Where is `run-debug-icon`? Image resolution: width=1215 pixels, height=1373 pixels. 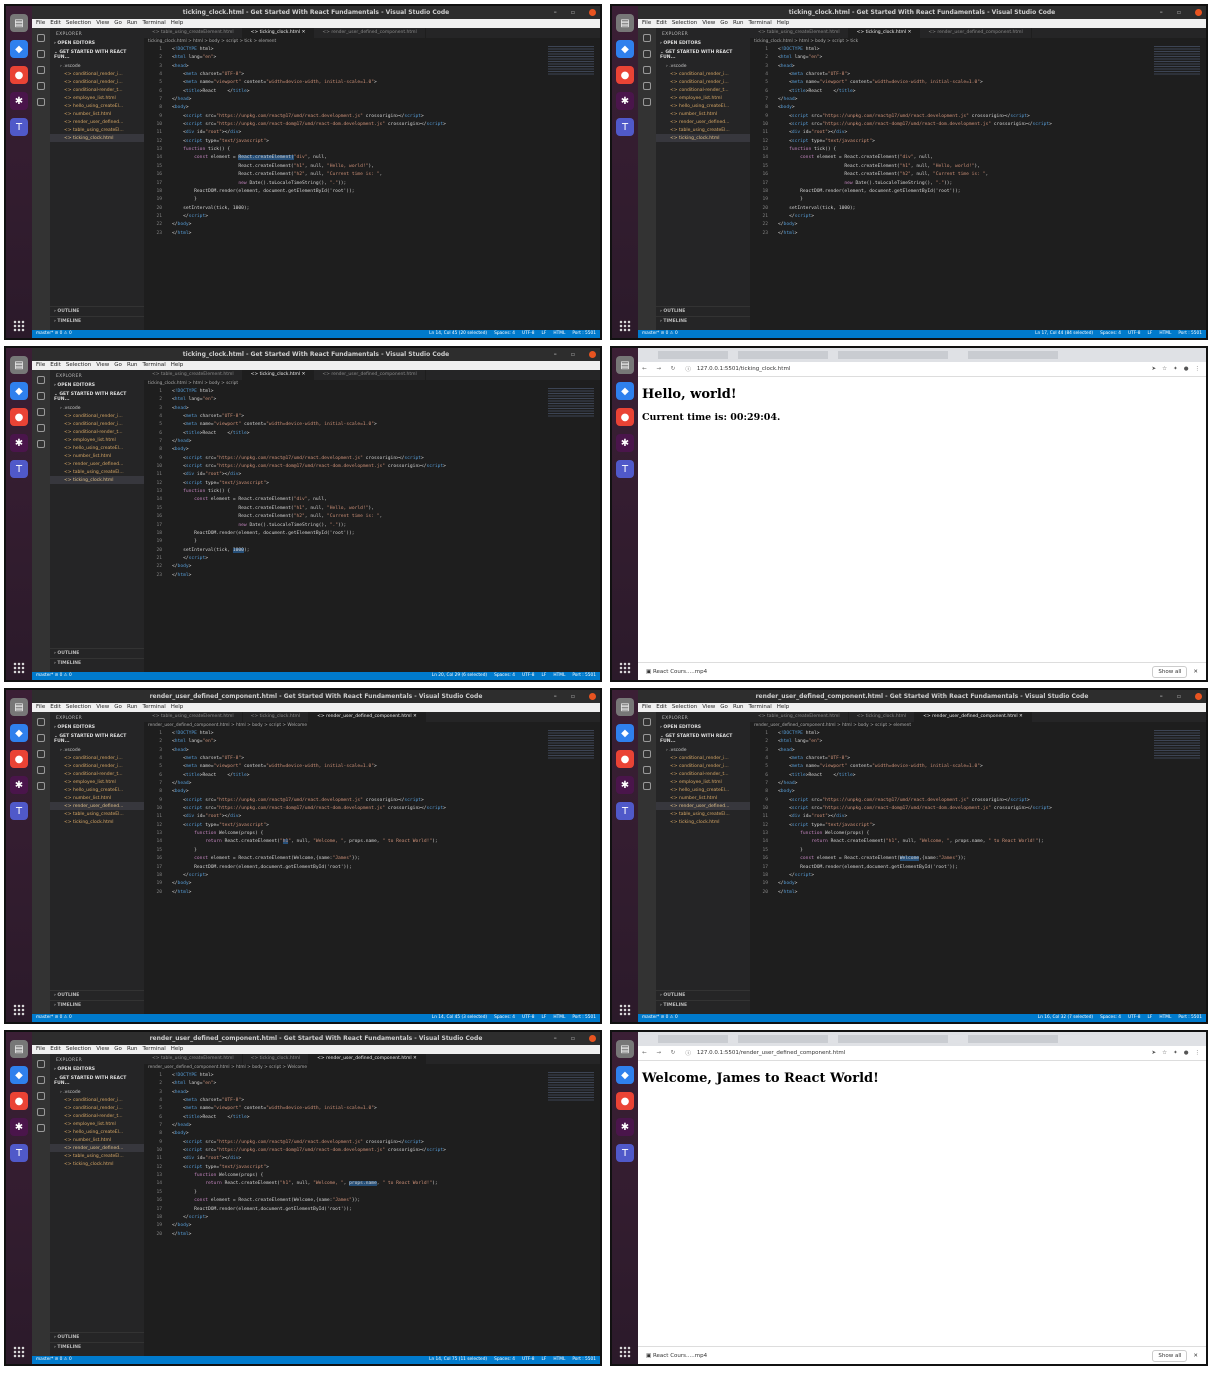
run-debug-icon is located at coordinates (41, 86).